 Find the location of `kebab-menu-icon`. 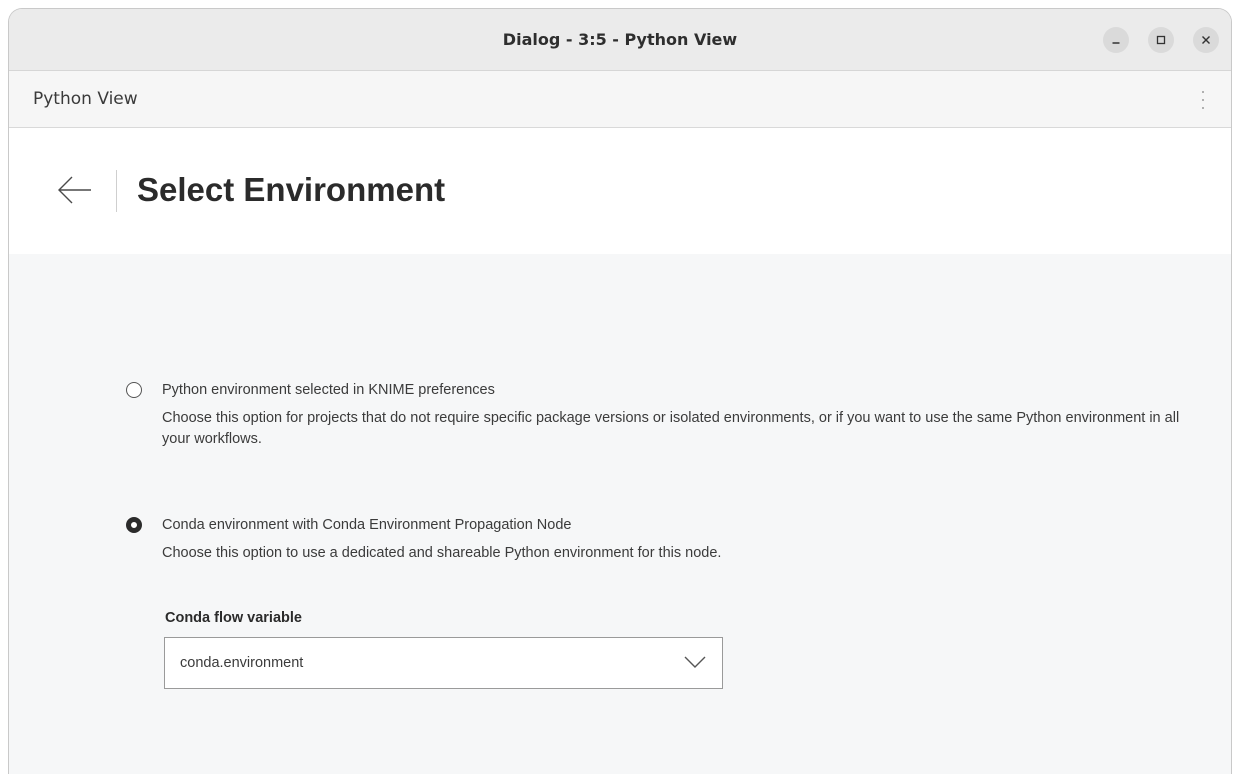

kebab-menu-icon is located at coordinates (1203, 100).